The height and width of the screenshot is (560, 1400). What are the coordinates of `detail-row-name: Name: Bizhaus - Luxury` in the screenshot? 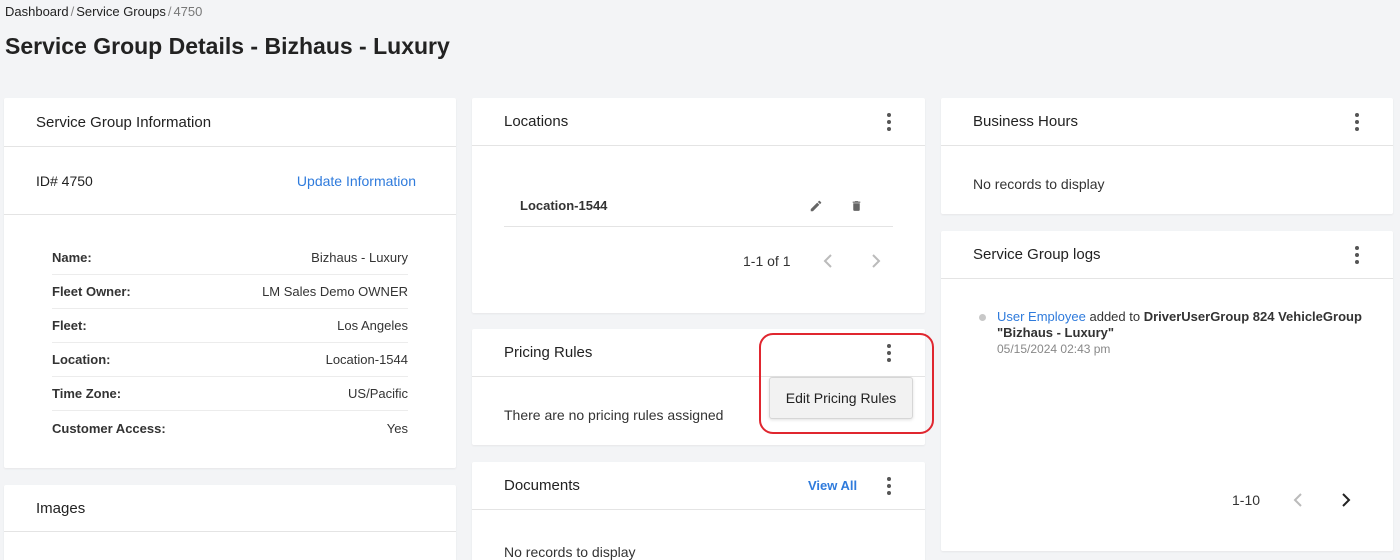 It's located at (230, 258).